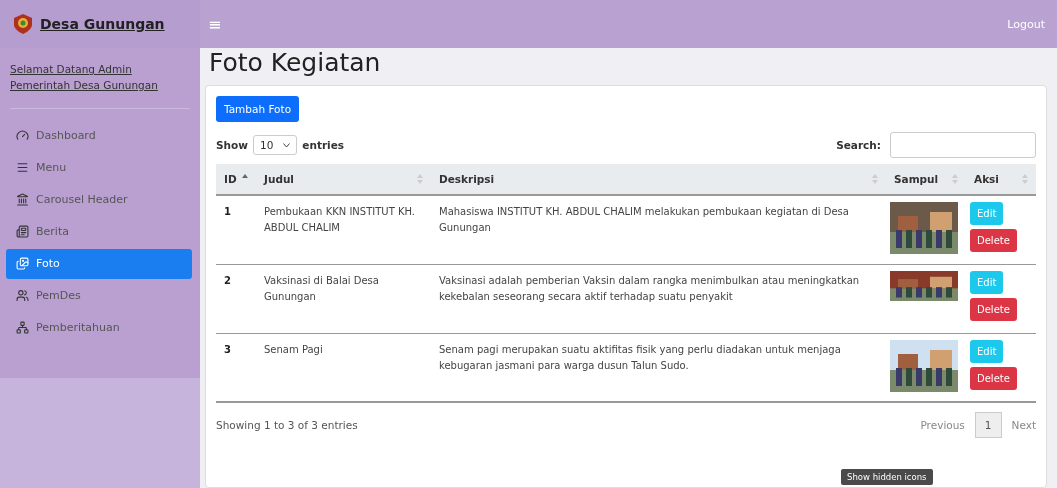  What do you see at coordinates (99, 199) in the screenshot?
I see `sidebar-item: Carousel Header` at bounding box center [99, 199].